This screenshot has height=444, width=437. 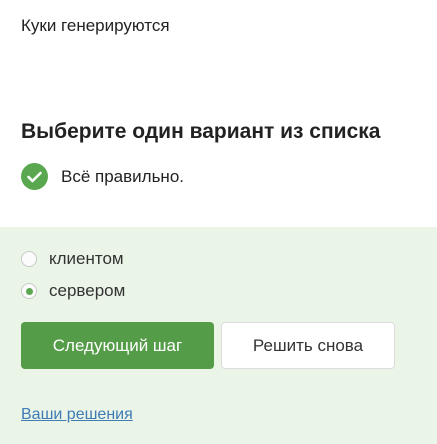 What do you see at coordinates (77, 415) in the screenshot?
I see `your-solutions-link: Ваши решения` at bounding box center [77, 415].